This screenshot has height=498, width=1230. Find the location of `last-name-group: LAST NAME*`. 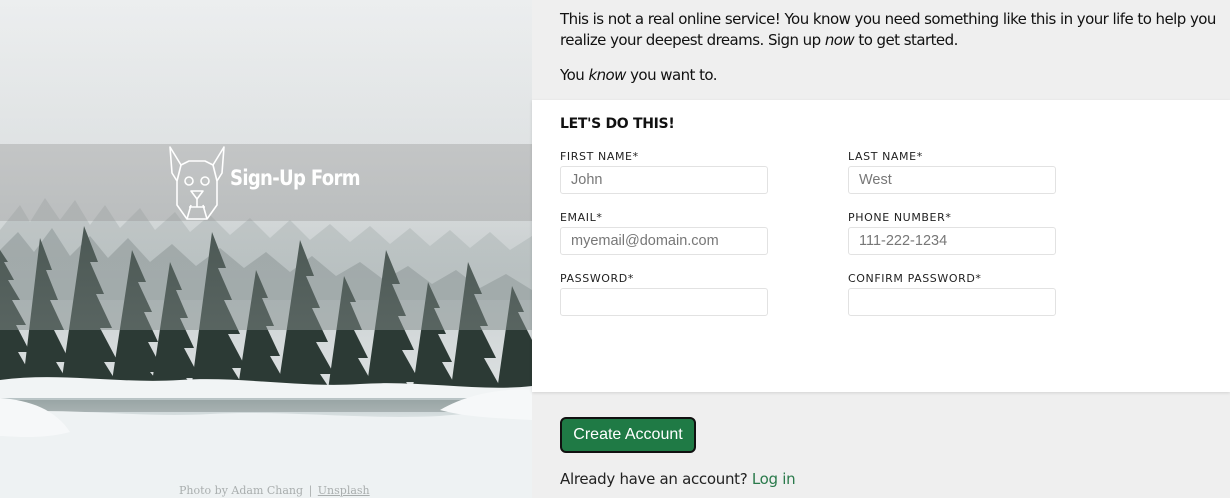

last-name-group: LAST NAME* is located at coordinates (952, 172).